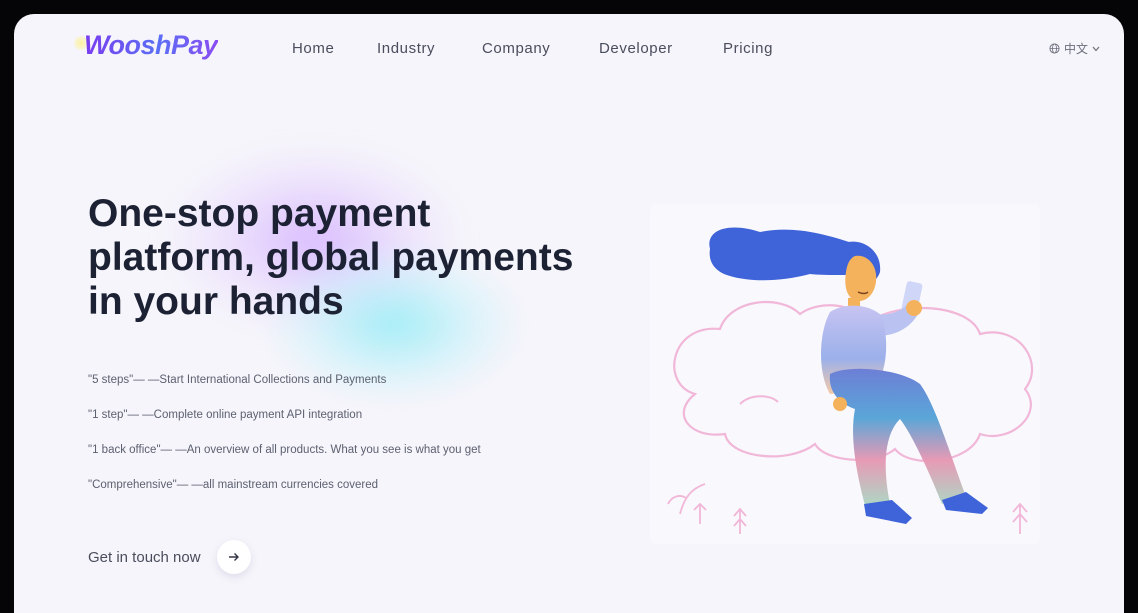 The width and height of the screenshot is (1138, 613). Describe the element at coordinates (636, 48) in the screenshot. I see `nav-item-developer: Developer` at that location.